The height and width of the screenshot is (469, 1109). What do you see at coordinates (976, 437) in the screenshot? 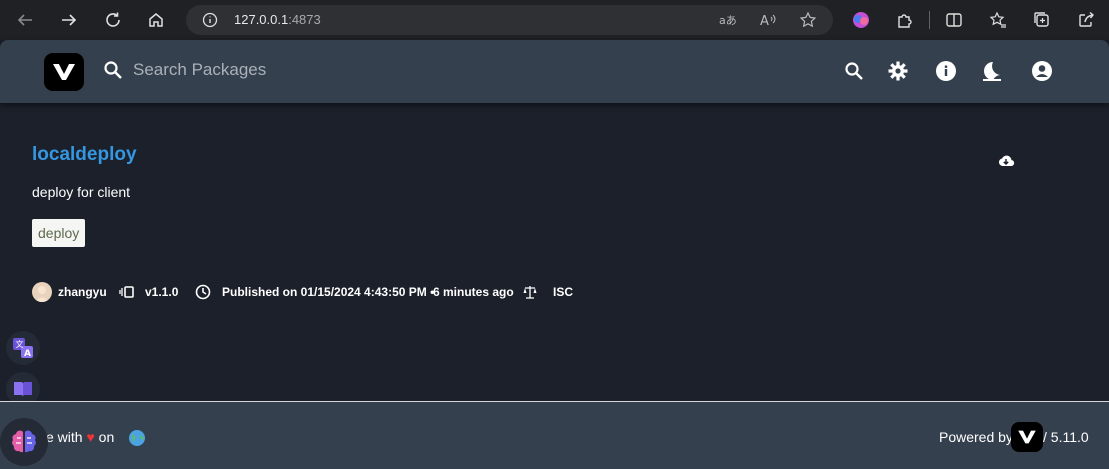
I see `powered-by-text: Powered by` at bounding box center [976, 437].